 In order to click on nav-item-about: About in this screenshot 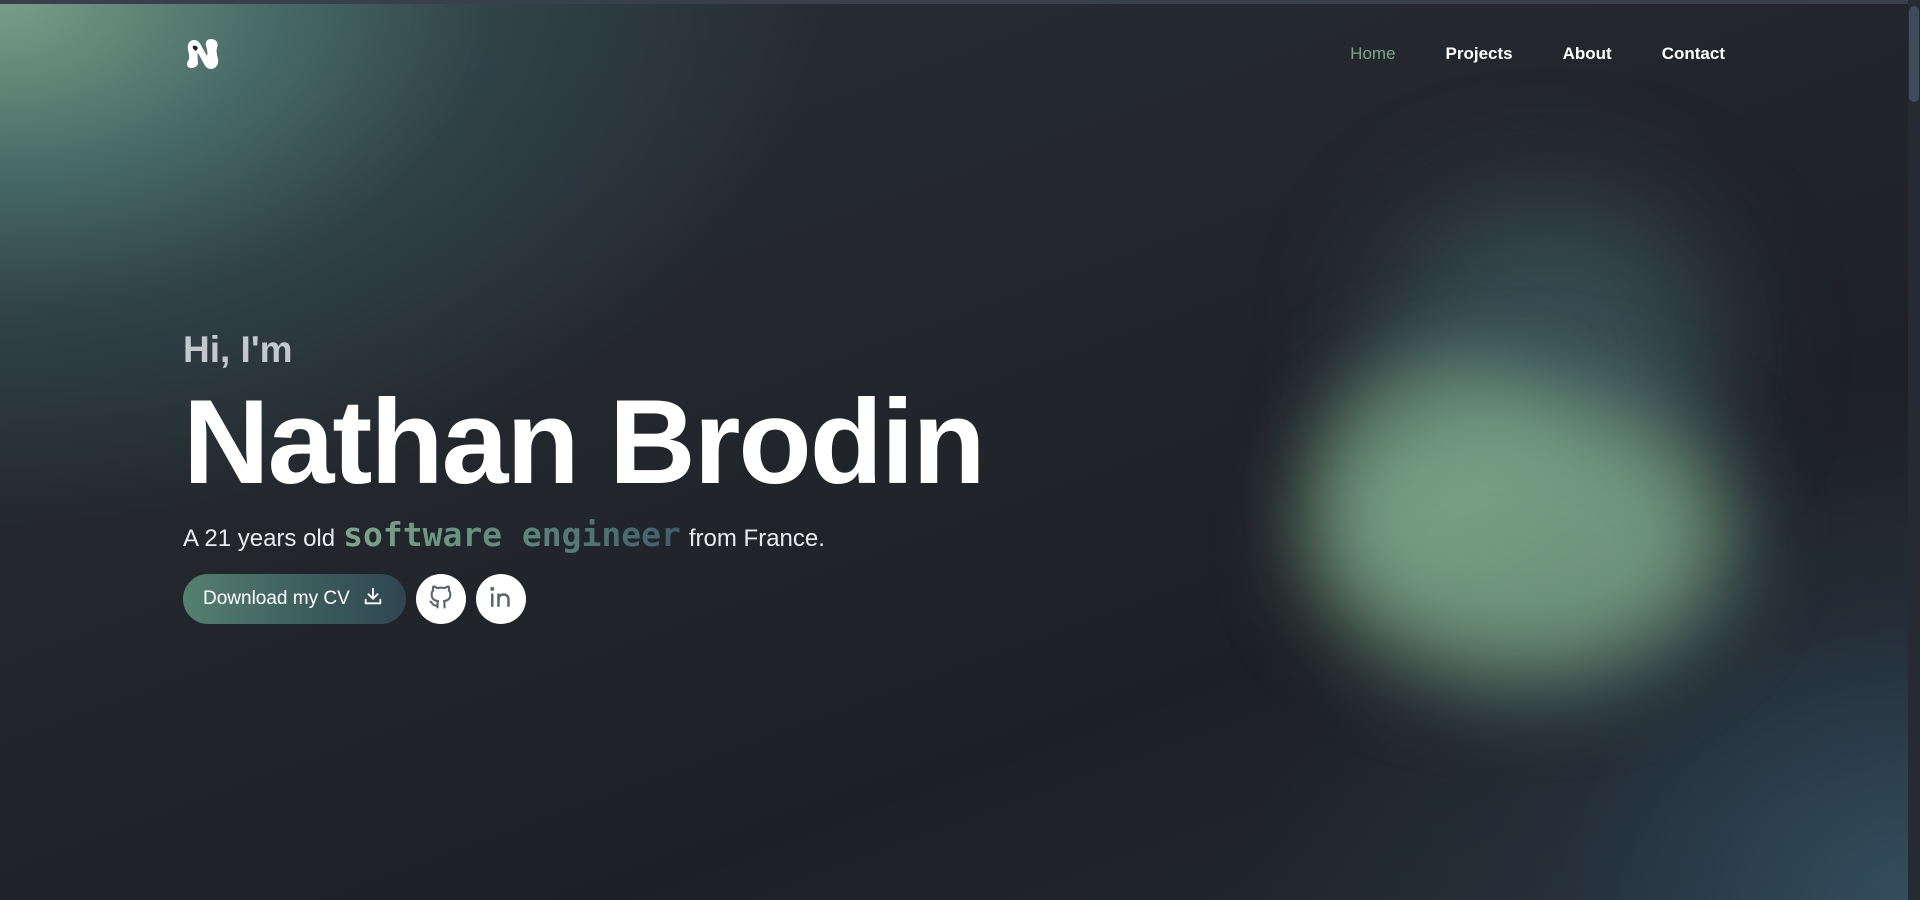, I will do `click(1587, 54)`.